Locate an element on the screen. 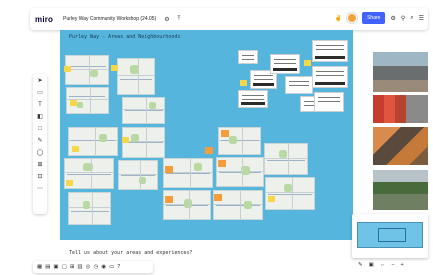  screenshare-icon: ▭ is located at coordinates (111, 267).